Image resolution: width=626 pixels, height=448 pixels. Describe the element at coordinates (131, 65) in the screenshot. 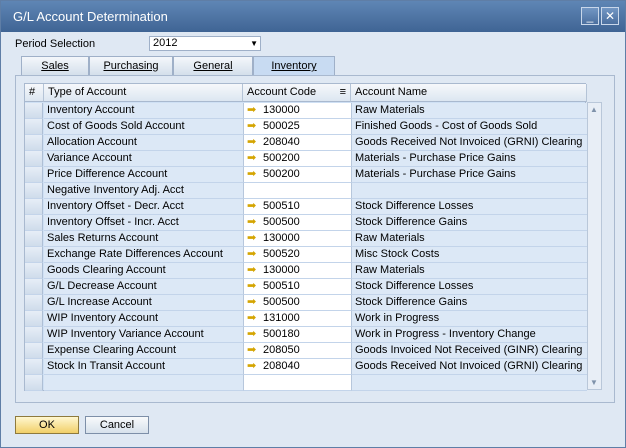

I see `tab-purchasing: Purchasing` at that location.